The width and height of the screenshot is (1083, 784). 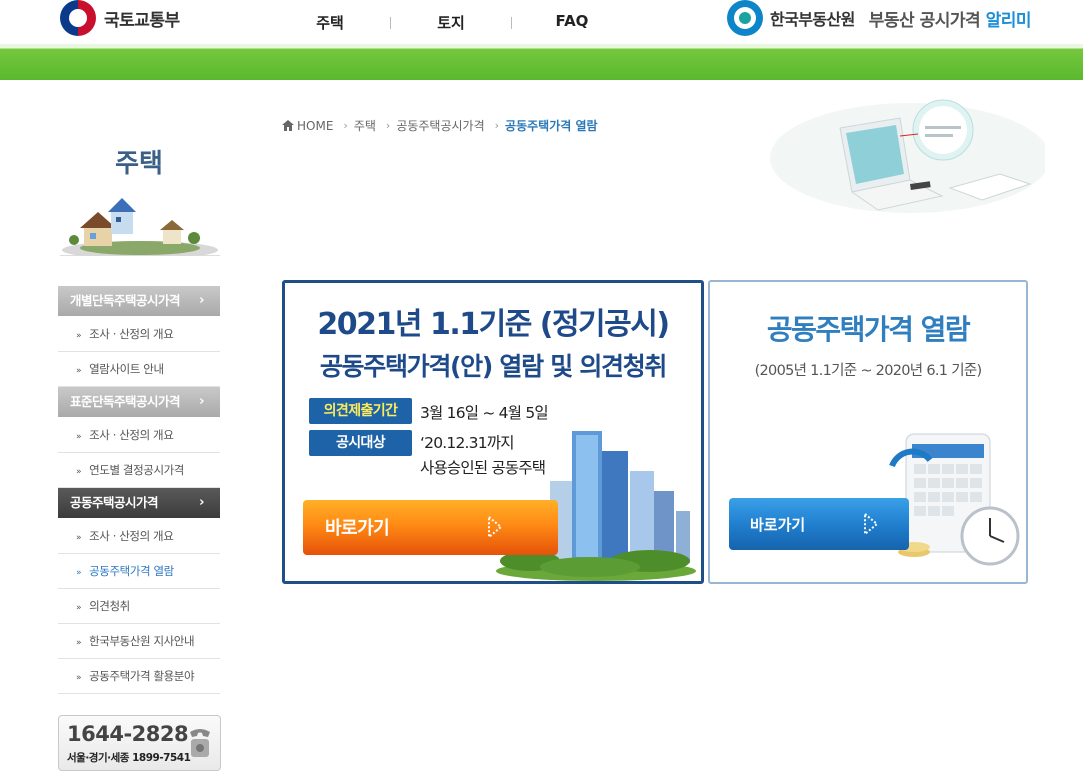 I want to click on reb-emblem-icon, so click(x=745, y=18).